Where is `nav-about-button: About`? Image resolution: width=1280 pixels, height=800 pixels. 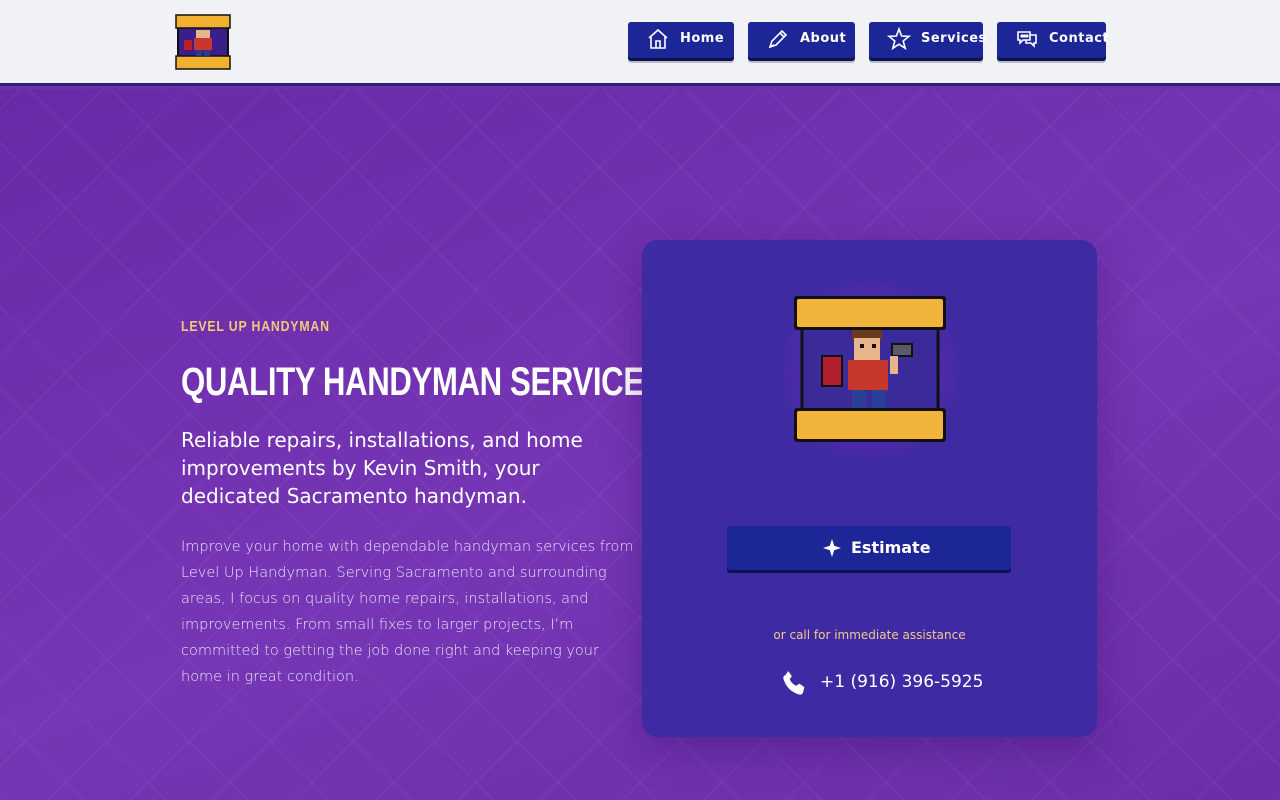 nav-about-button: About is located at coordinates (801, 40).